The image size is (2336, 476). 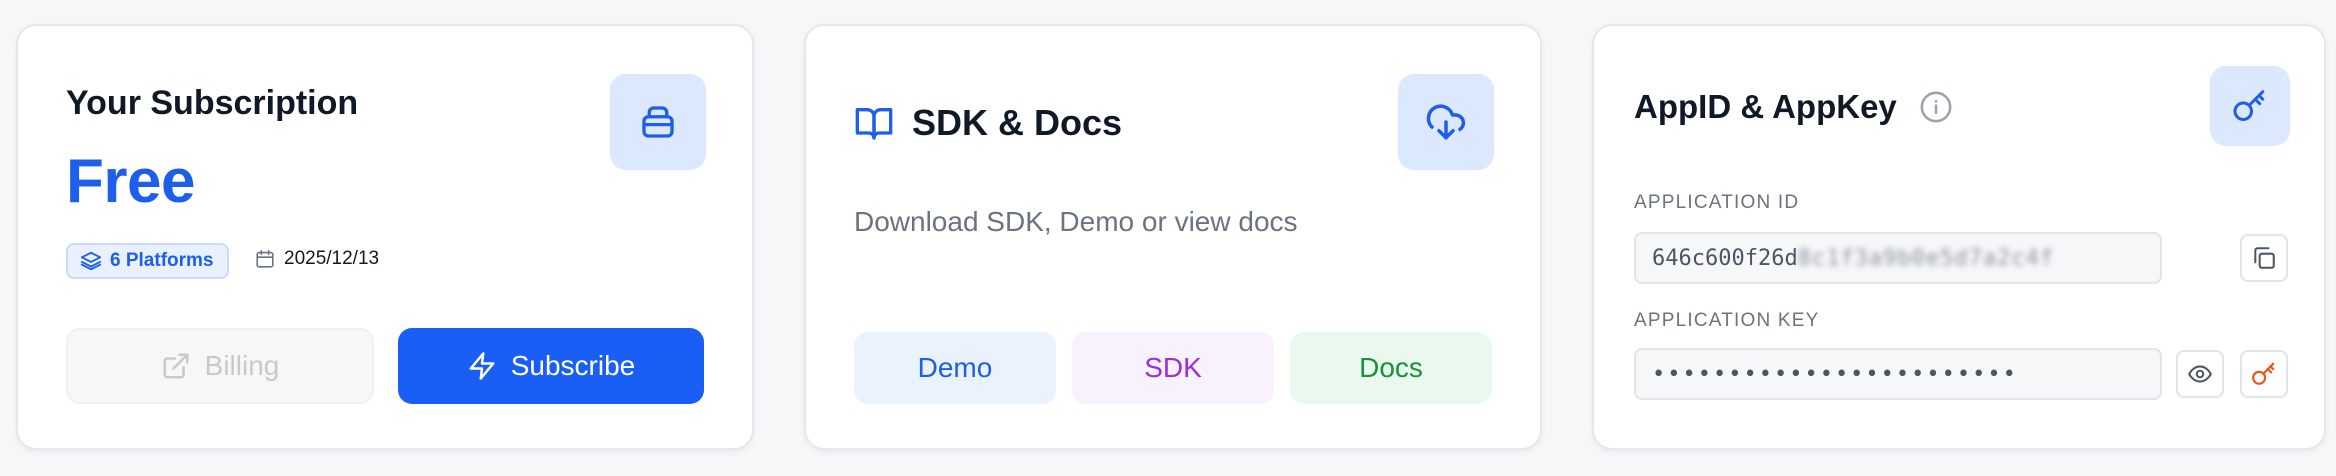 I want to click on plan-name: Free, so click(x=130, y=181).